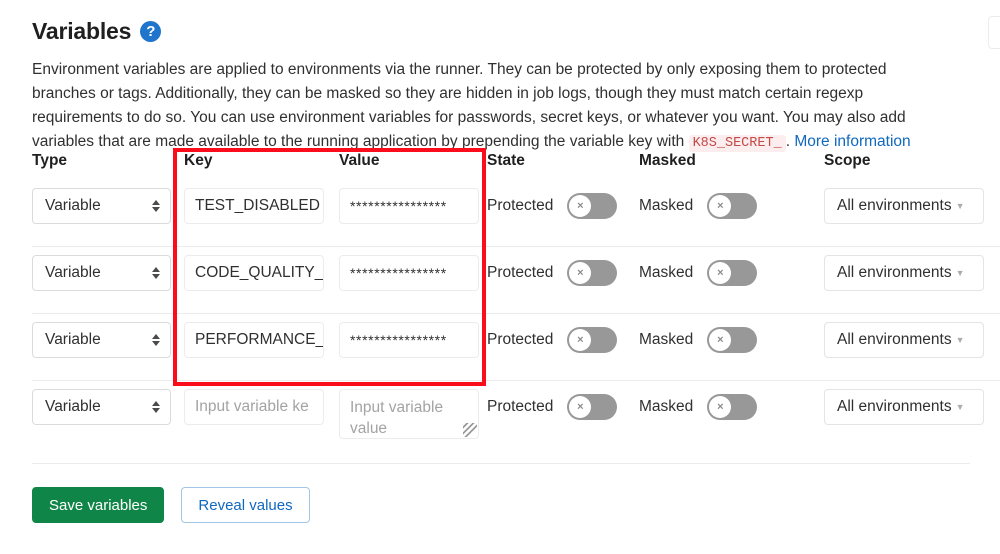 Image resolution: width=1000 pixels, height=554 pixels. I want to click on column-header-value: Value, so click(359, 160).